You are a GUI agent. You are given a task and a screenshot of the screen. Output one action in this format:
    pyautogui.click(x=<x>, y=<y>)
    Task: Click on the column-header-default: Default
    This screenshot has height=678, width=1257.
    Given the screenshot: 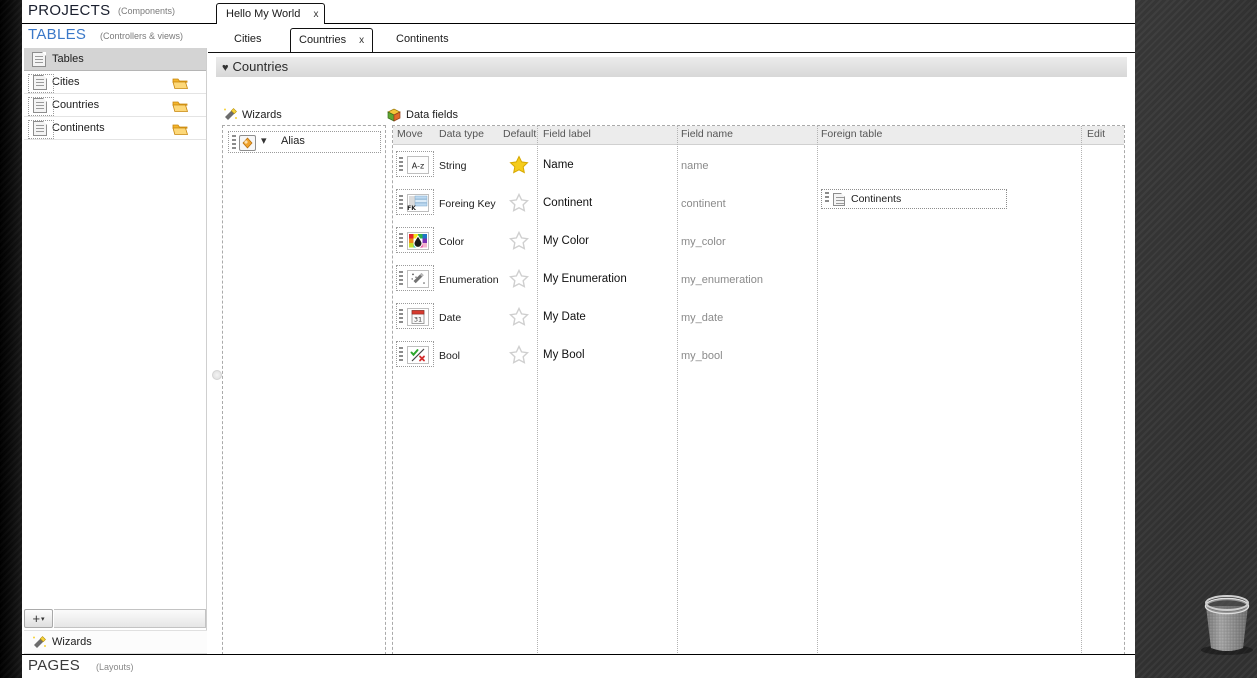 What is the action you would take?
    pyautogui.click(x=520, y=134)
    